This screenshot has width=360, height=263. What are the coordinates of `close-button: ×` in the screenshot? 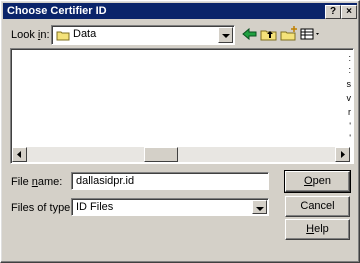 It's located at (349, 12).